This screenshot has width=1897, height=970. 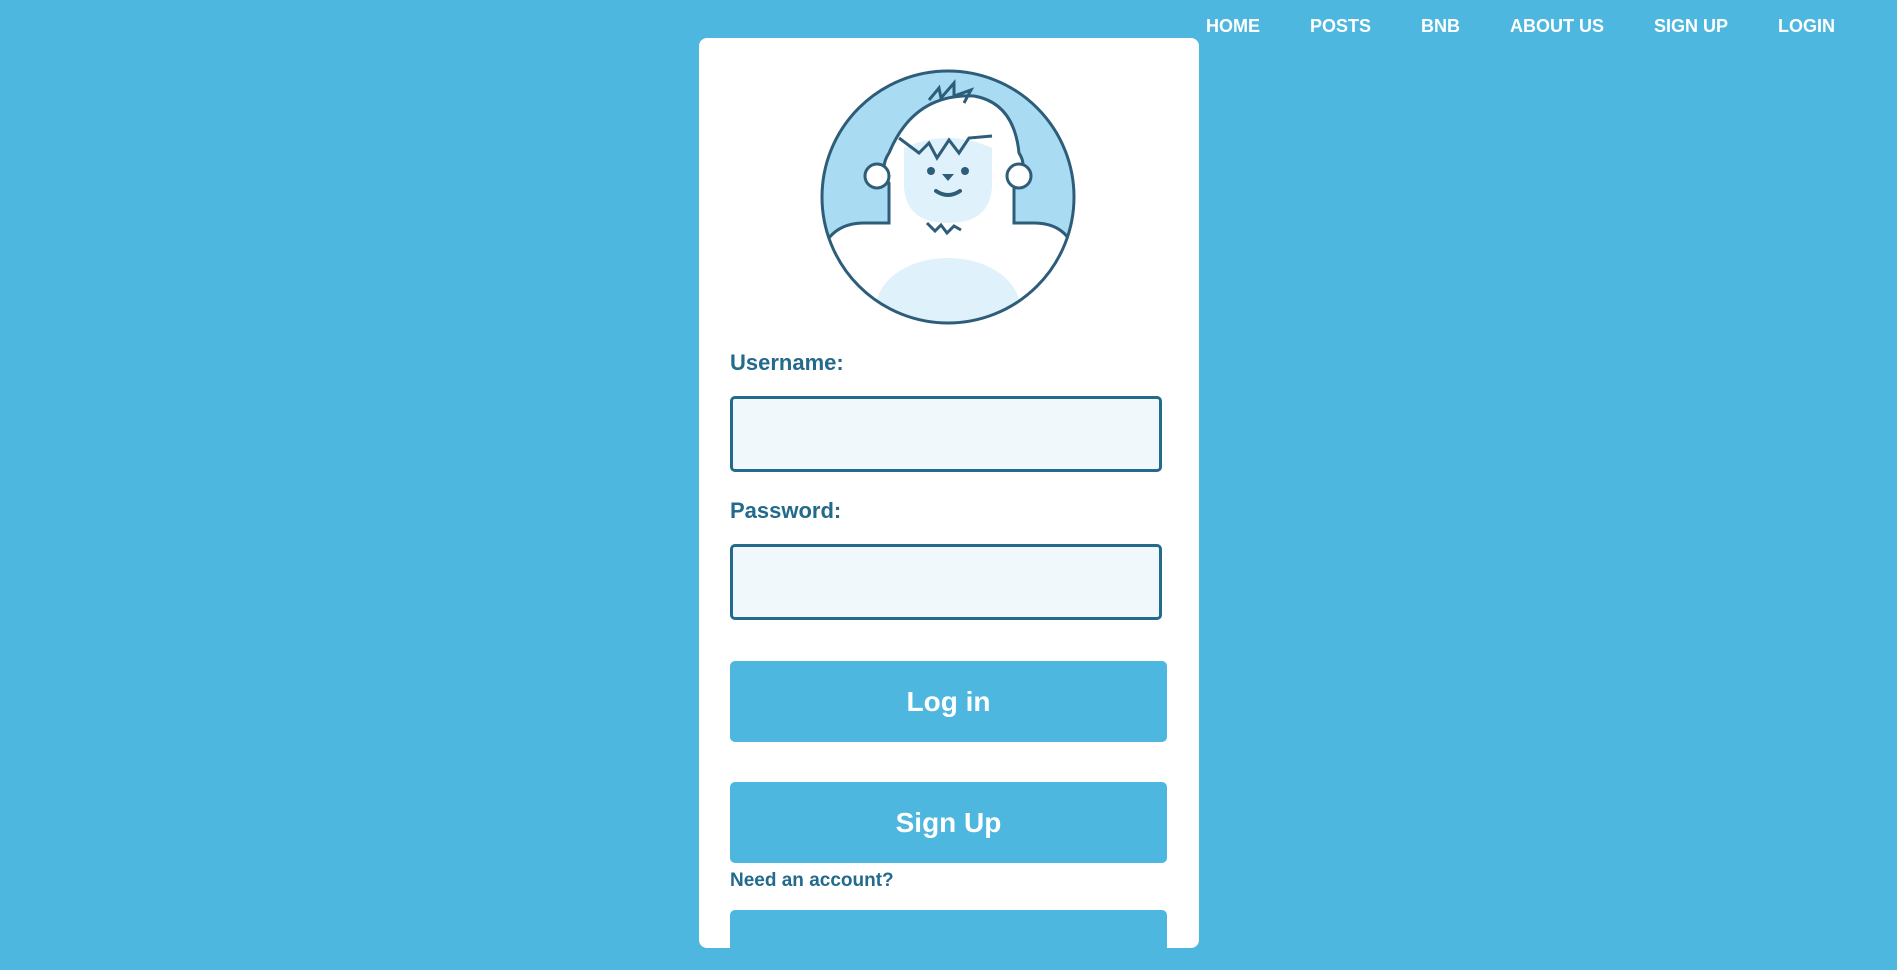 I want to click on top-nav: HOME POSTS BNB ABOUT US SIGN UP LOGIN, so click(x=1545, y=26).